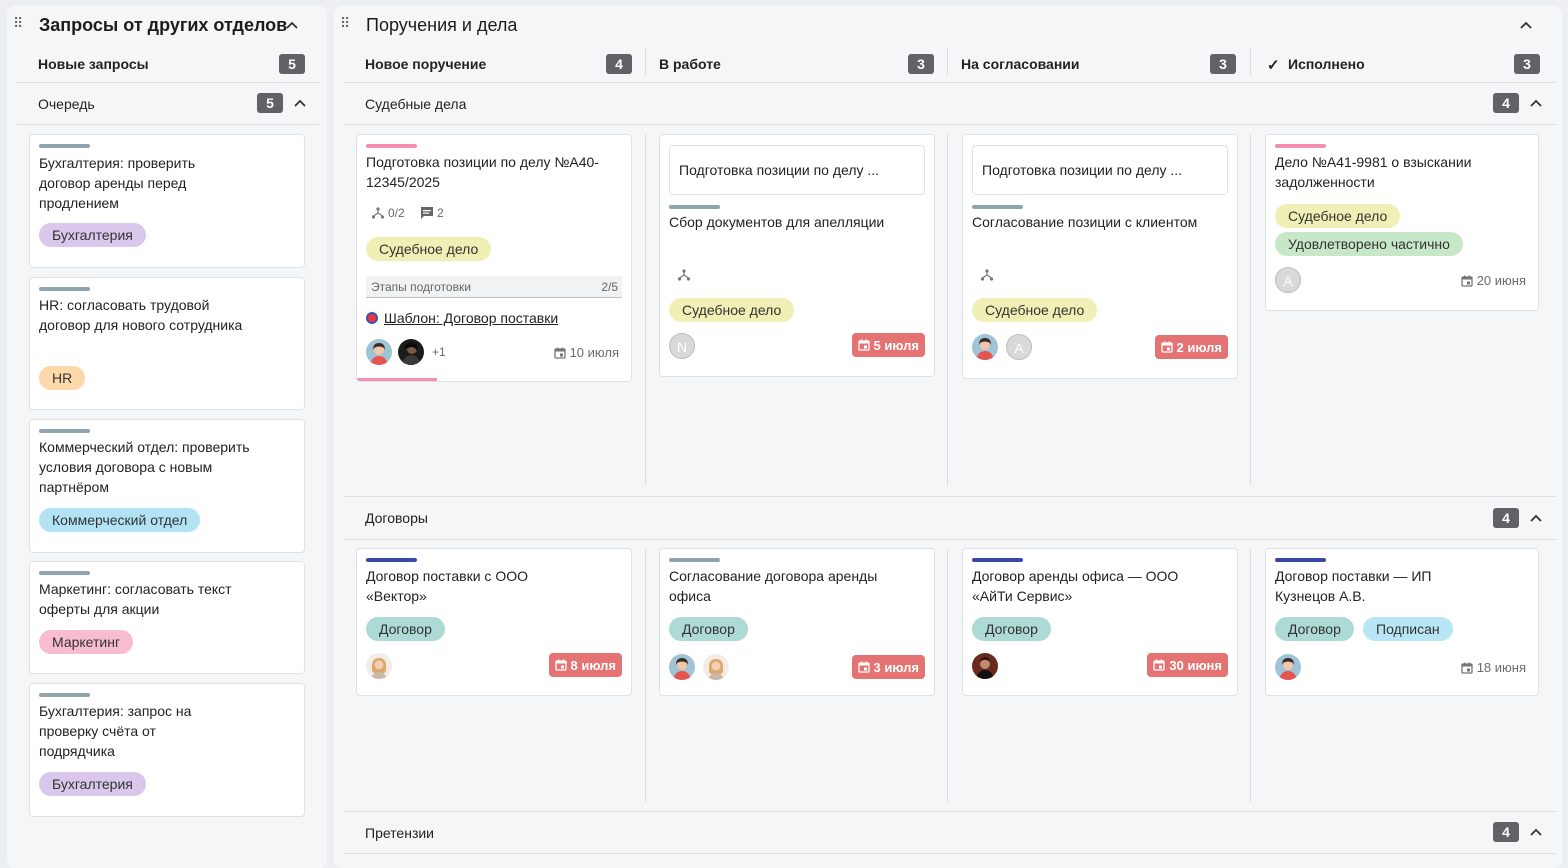 The image size is (1568, 868). Describe the element at coordinates (1405, 64) in the screenshot. I see `column-header-done: ✓ Исполнено 3` at that location.